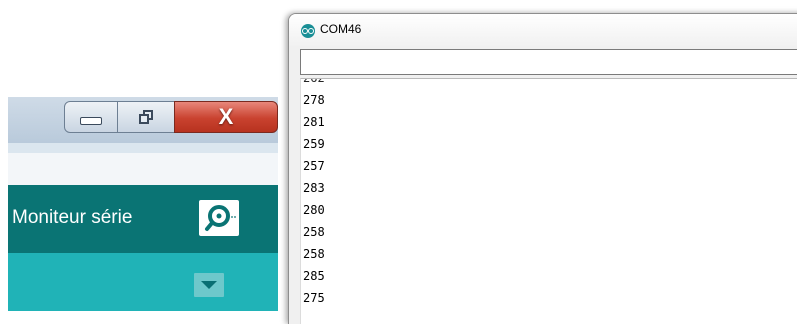 This screenshot has width=797, height=324. What do you see at coordinates (314, 122) in the screenshot?
I see `output-line: 281` at bounding box center [314, 122].